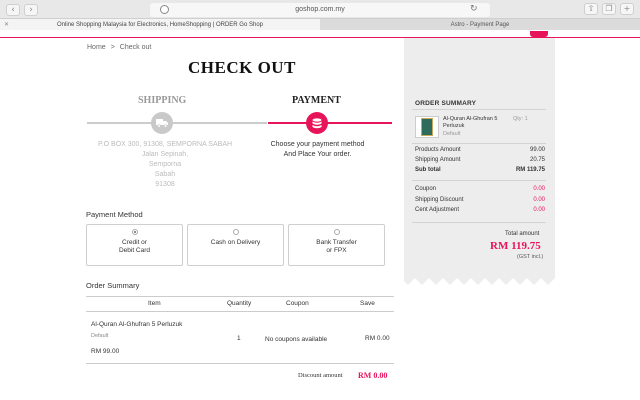  What do you see at coordinates (530, 257) in the screenshot?
I see `gst-note: (GST incl.)` at bounding box center [530, 257].